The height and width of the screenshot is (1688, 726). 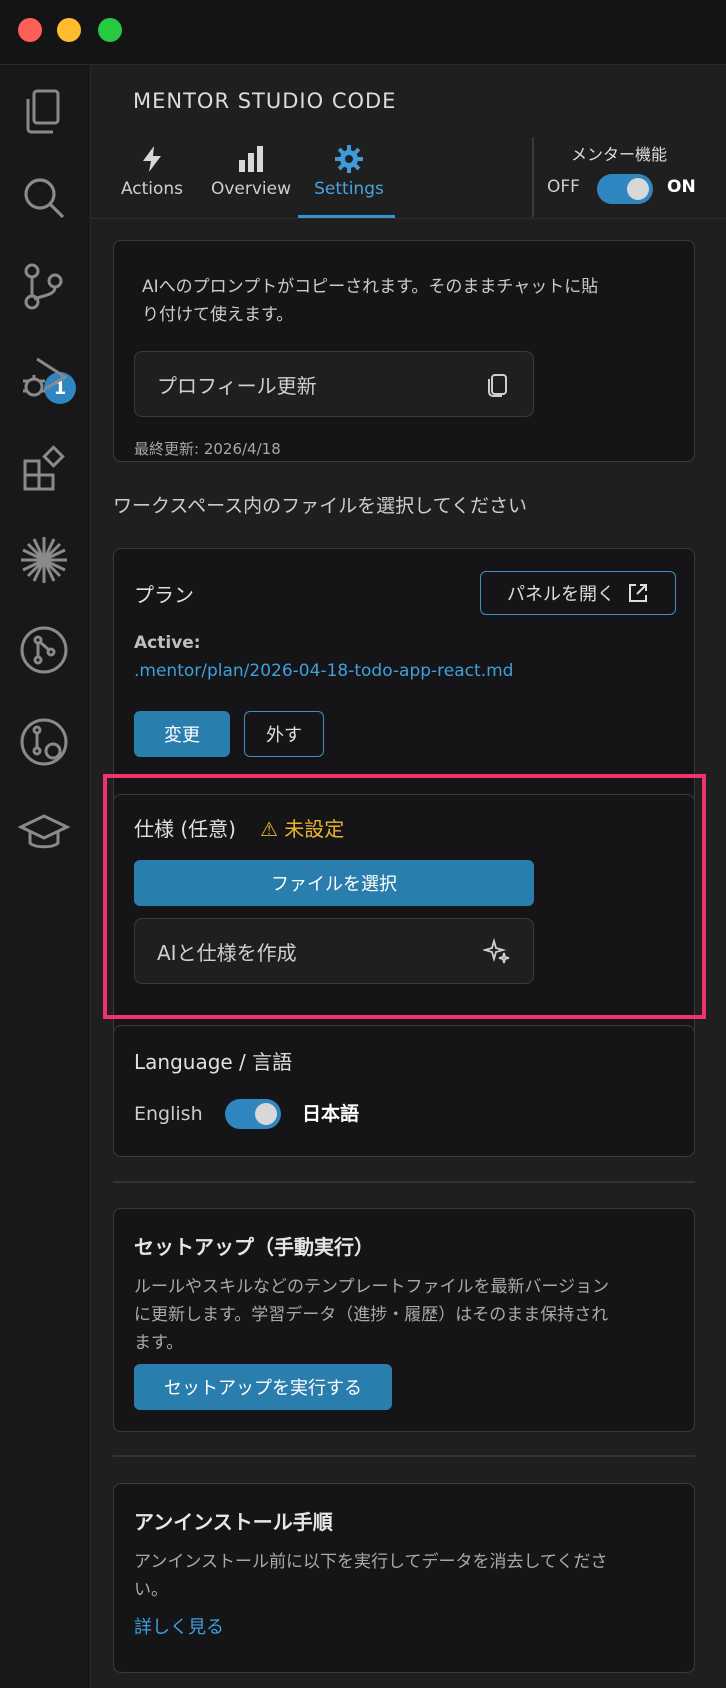 I want to click on tab-label: Actions, so click(x=152, y=189).